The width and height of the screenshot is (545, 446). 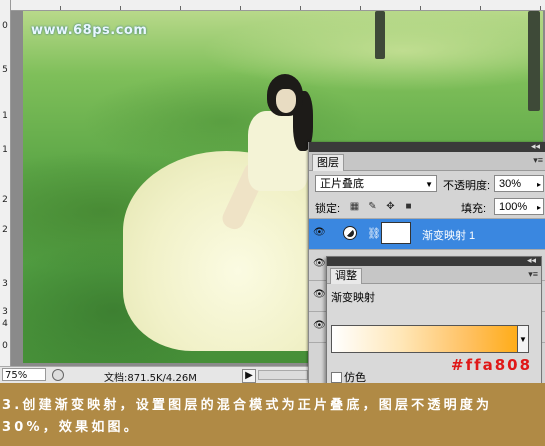 I want to click on fill-label: 填充:, so click(x=474, y=209).